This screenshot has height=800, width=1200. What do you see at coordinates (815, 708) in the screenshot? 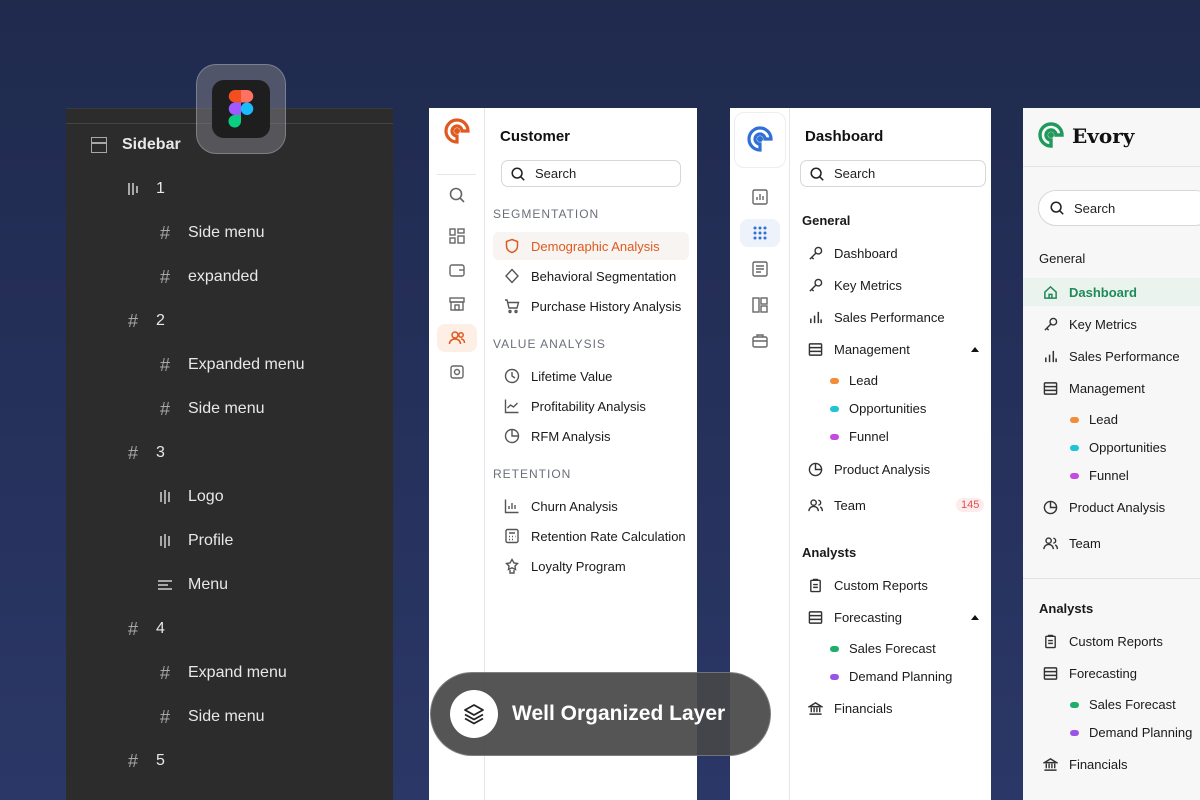
I see `bank-icon` at bounding box center [815, 708].